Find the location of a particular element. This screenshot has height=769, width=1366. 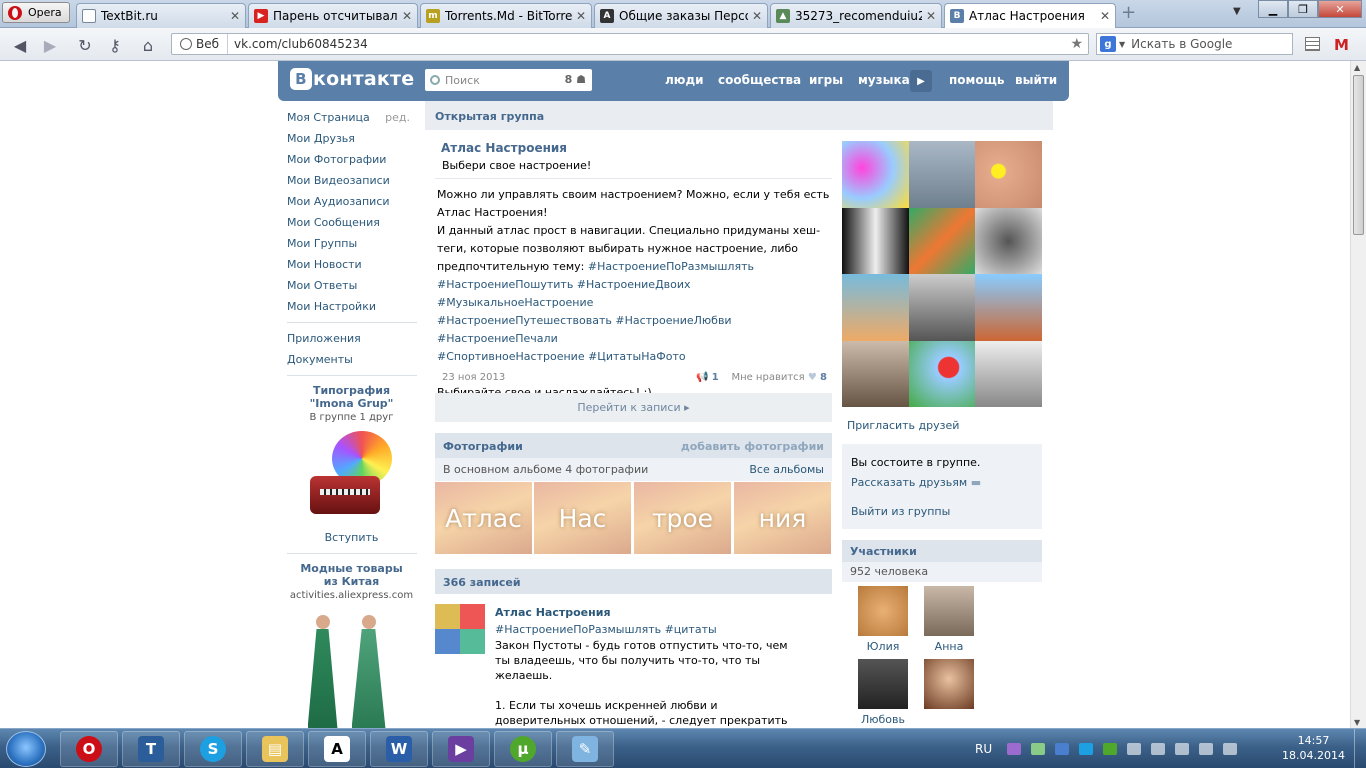

taskbar-skype: S is located at coordinates (213, 749).